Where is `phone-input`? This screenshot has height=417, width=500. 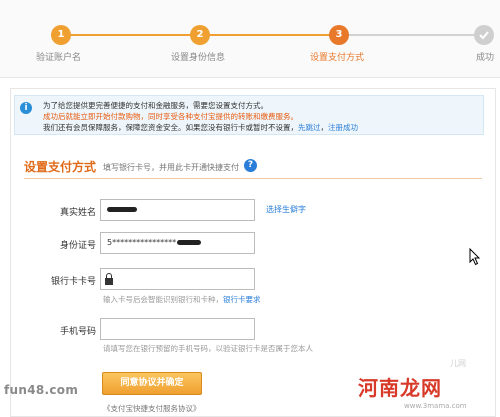
phone-input is located at coordinates (177, 329).